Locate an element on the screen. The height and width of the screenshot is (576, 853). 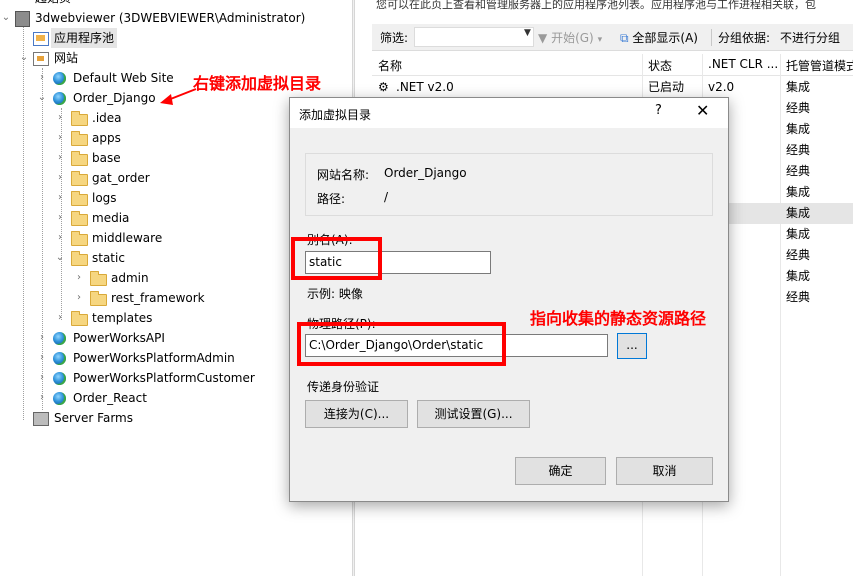
dialog-titlebar: 添加虚拟目录 ? ✕ is located at coordinates (509, 113).